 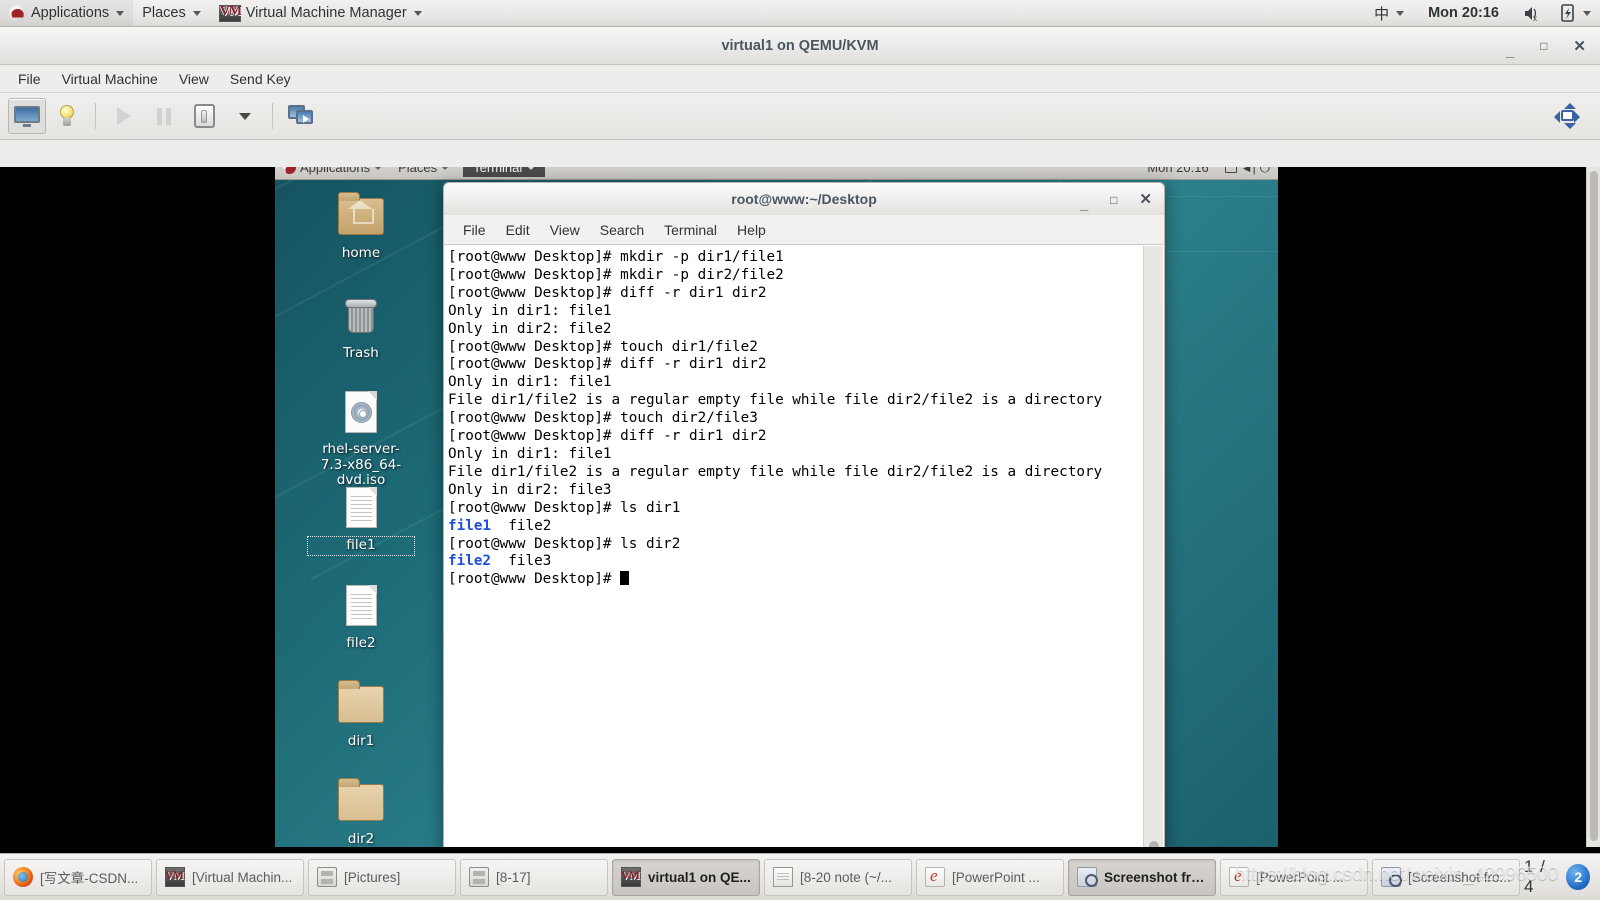 I want to click on vmm-maximize-button: □, so click(x=1543, y=46).